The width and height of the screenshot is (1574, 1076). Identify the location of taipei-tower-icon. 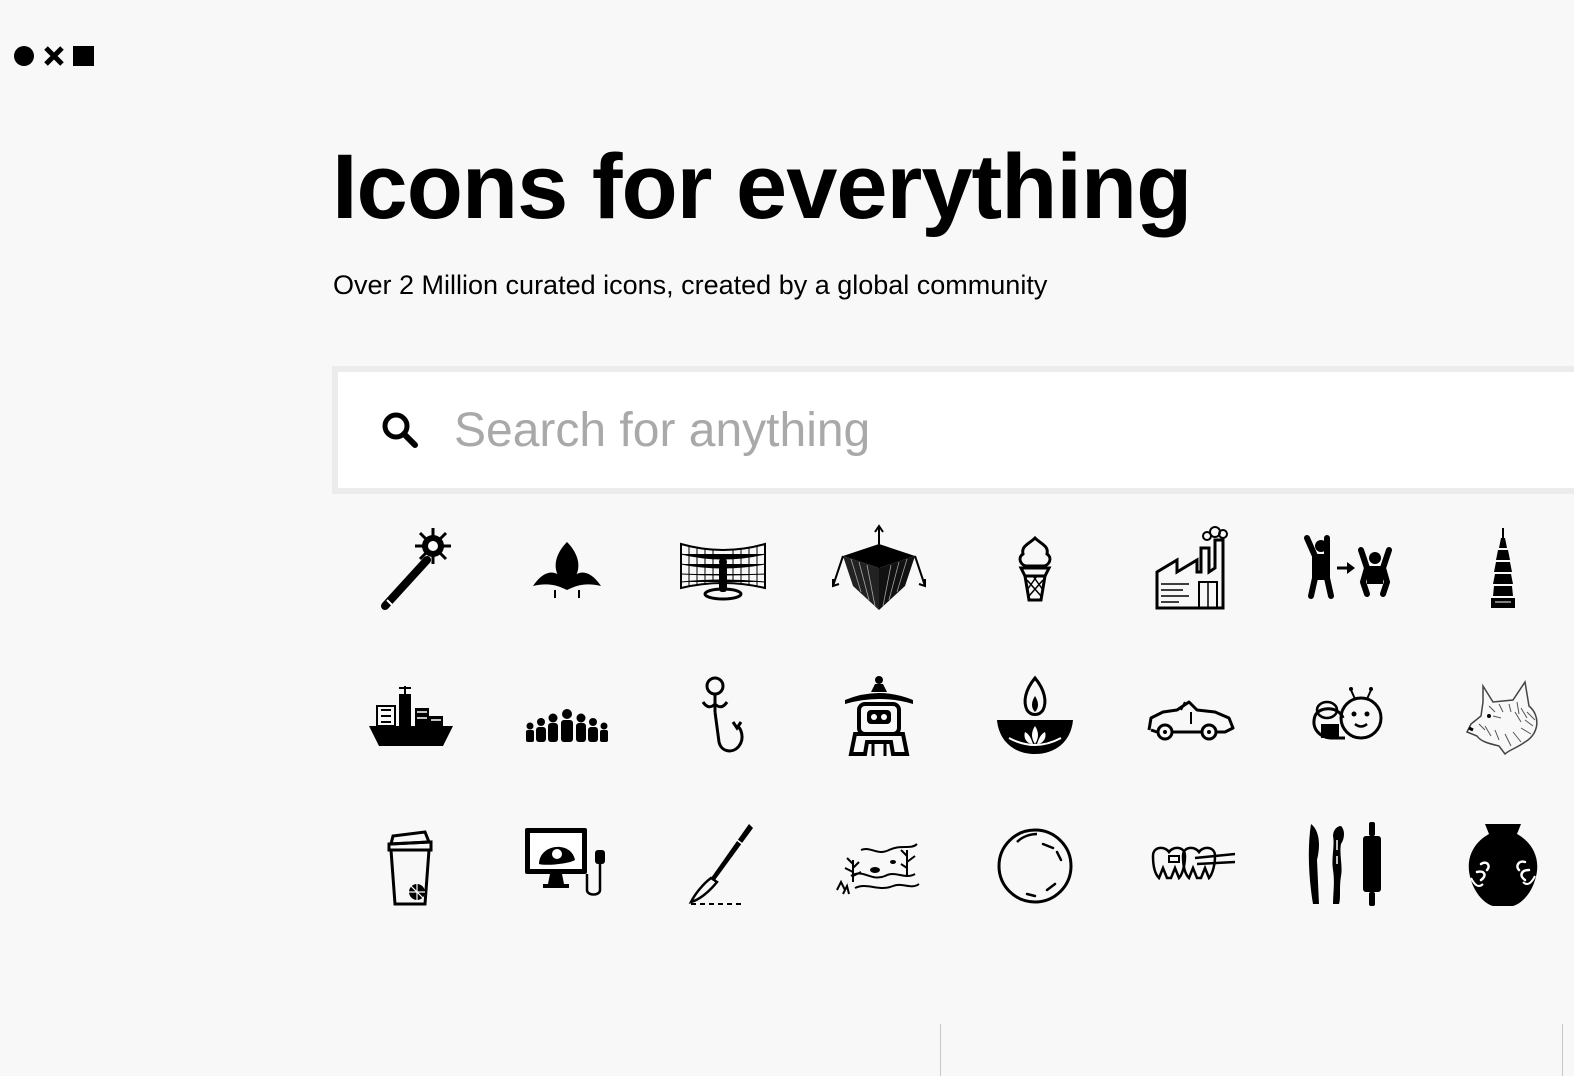
(1503, 568).